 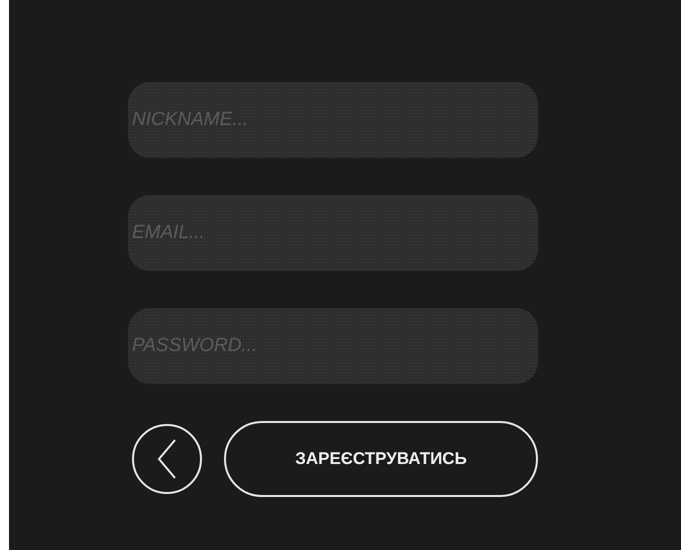 I want to click on register-button: ЗАРЕЄСТРУВАТИСЬ, so click(x=381, y=459).